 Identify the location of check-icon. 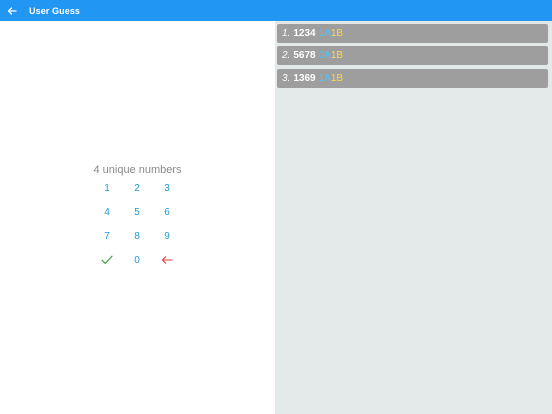
(107, 259).